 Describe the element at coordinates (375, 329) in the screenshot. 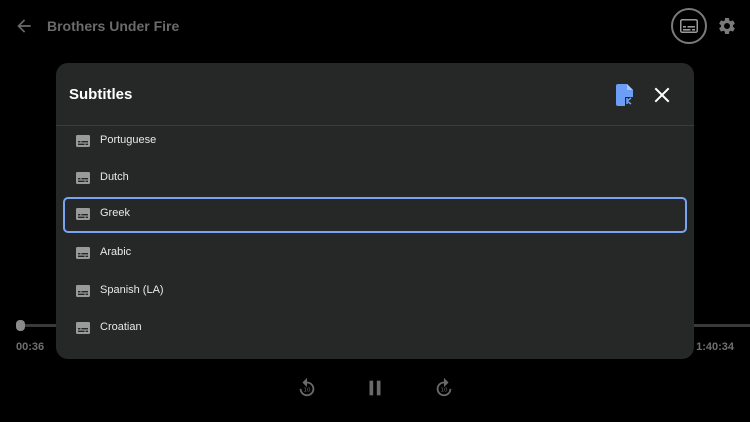

I see `subtitle-item-croatian: Croatian` at that location.